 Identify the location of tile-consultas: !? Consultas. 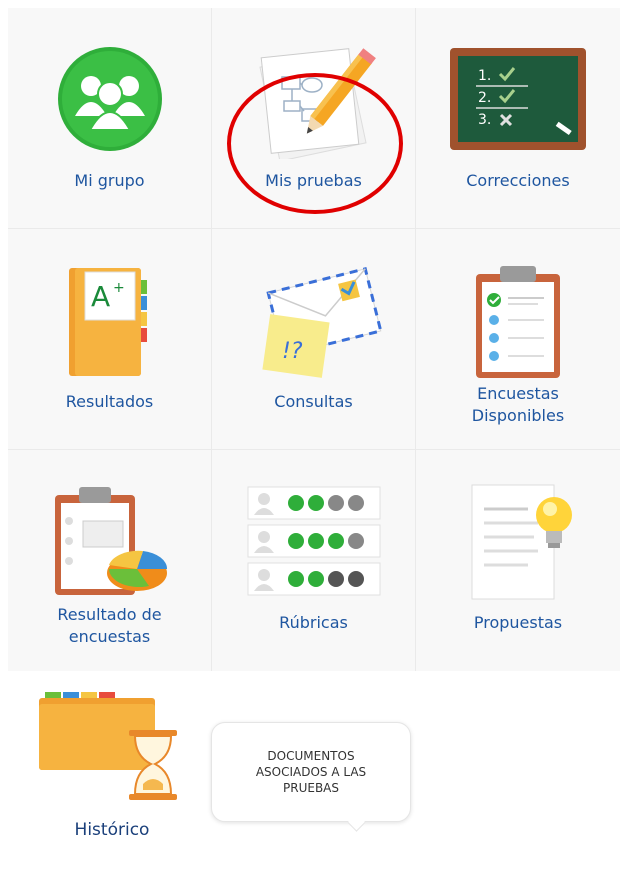
(314, 339).